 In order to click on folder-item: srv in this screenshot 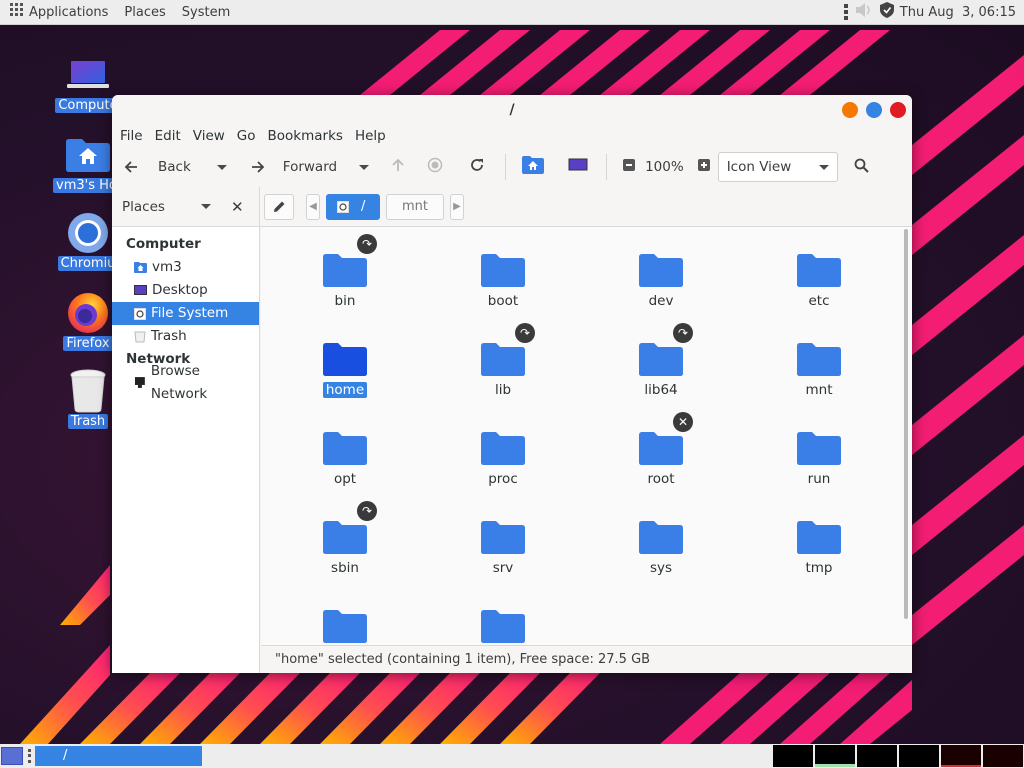, I will do `click(503, 540)`.